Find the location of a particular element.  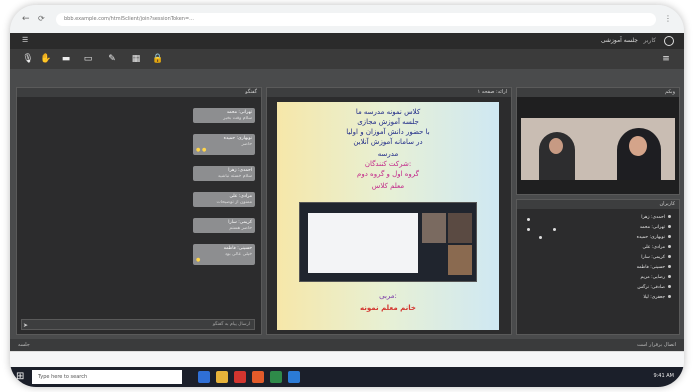

hand-icon: ✋ is located at coordinates (46, 59).